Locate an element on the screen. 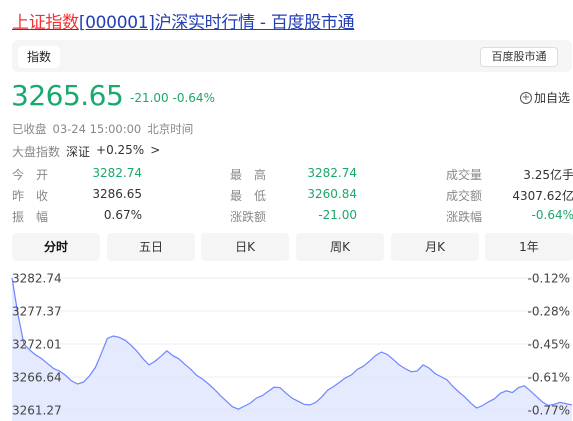 The image size is (573, 421). source-button: 百度股市通 is located at coordinates (519, 57).